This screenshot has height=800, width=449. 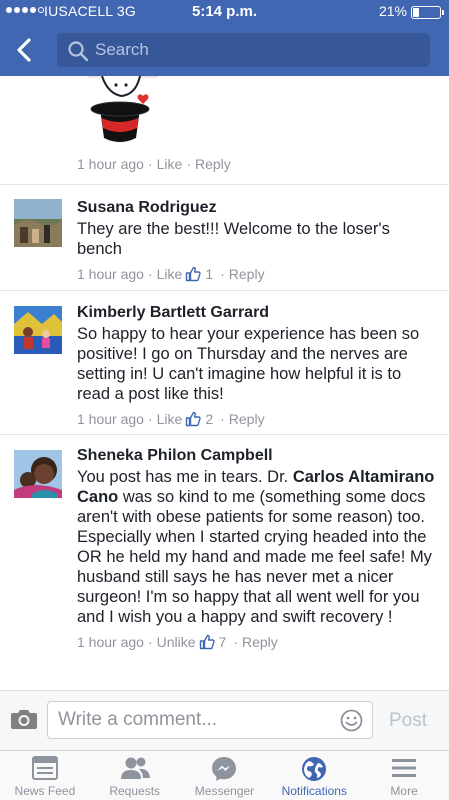 I want to click on tab-more: More, so click(x=404, y=775).